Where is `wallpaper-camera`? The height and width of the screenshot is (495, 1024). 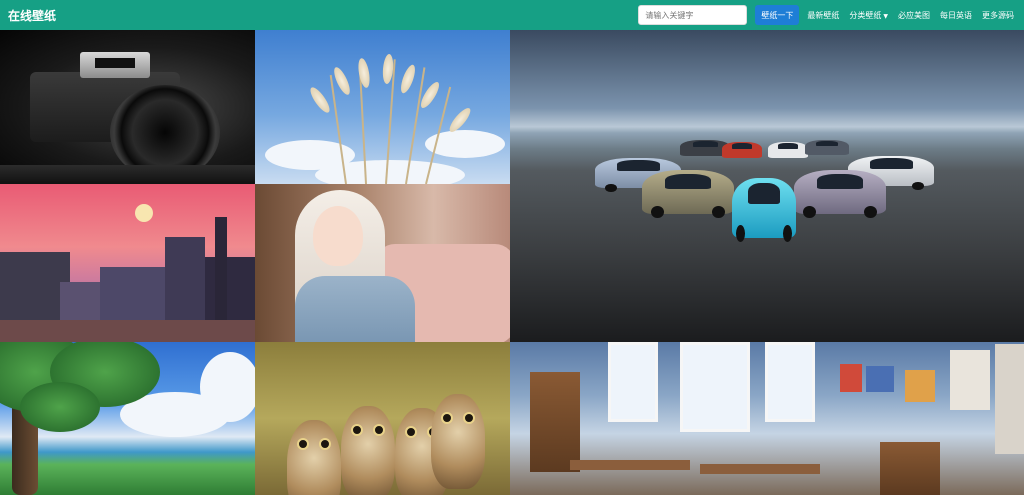 wallpaper-camera is located at coordinates (127, 107).